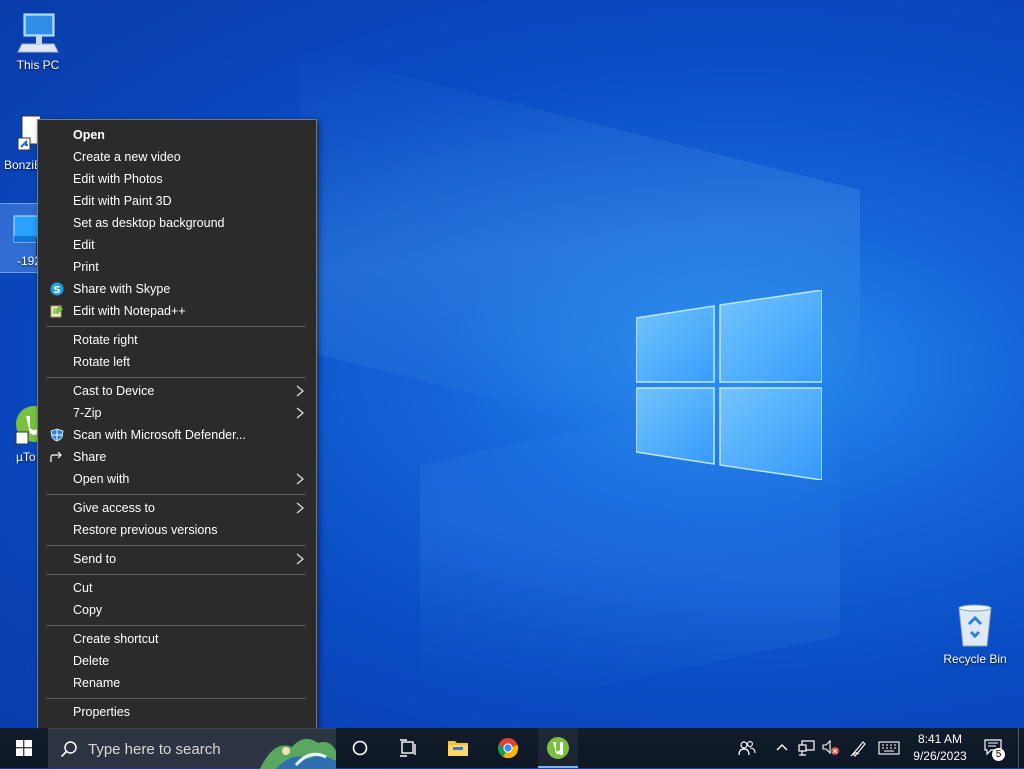 The width and height of the screenshot is (1024, 769). I want to click on cortana-button, so click(361, 748).